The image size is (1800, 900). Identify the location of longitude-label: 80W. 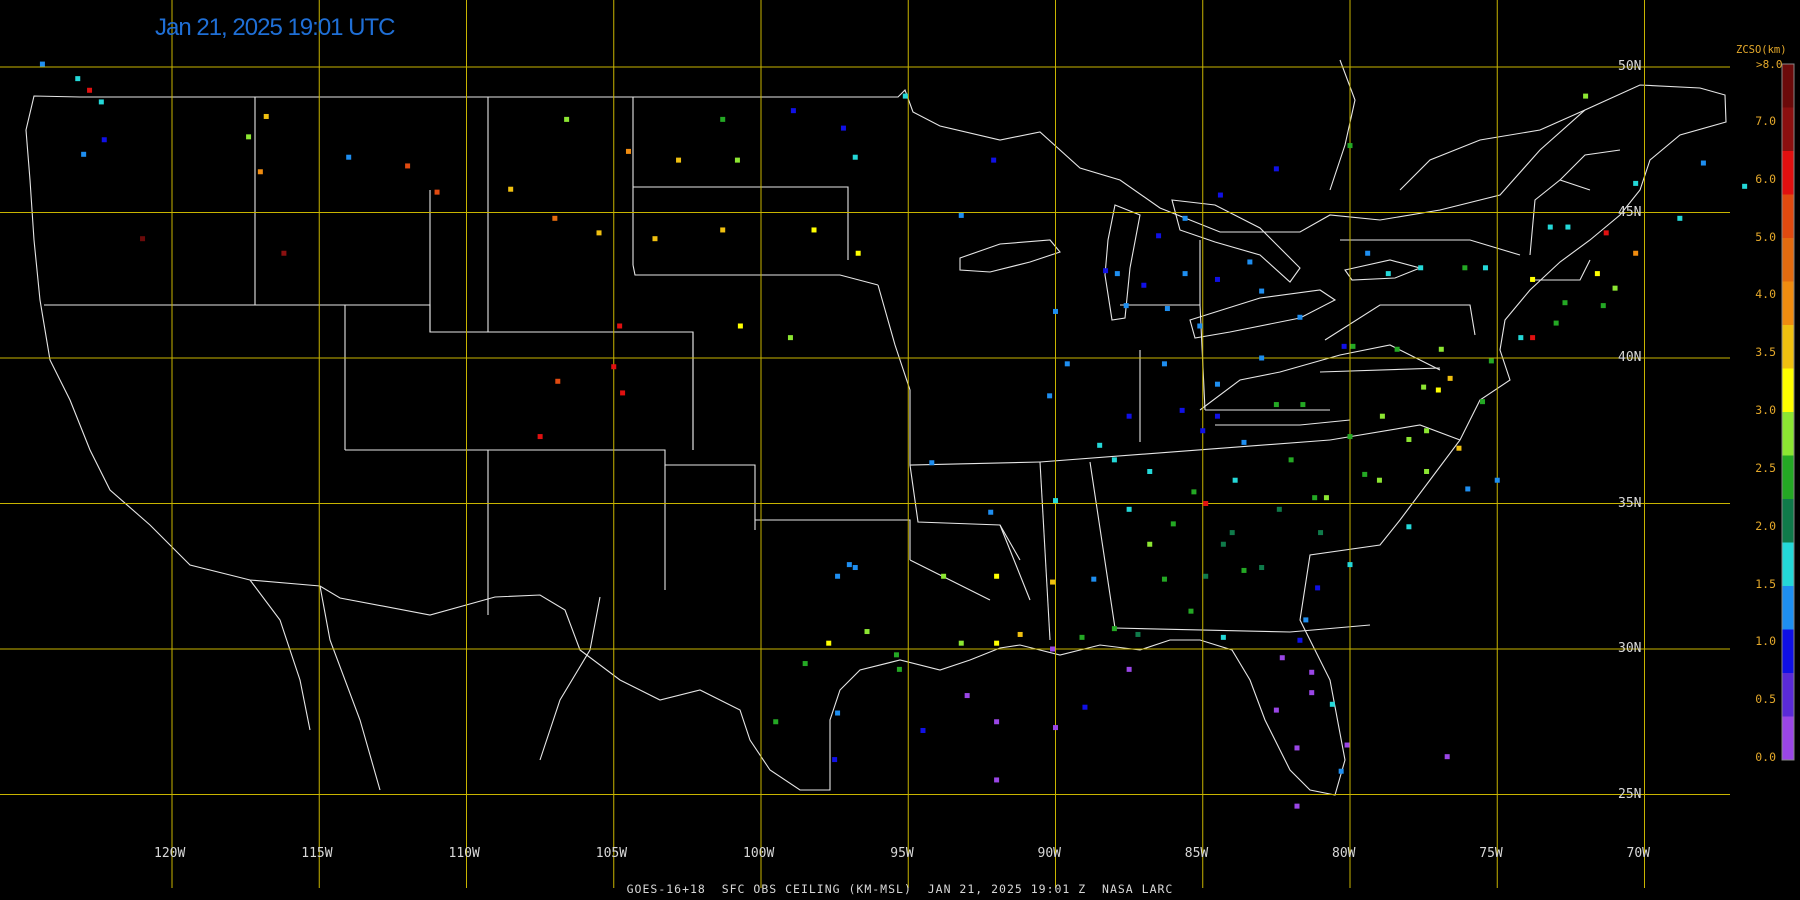
(1344, 853).